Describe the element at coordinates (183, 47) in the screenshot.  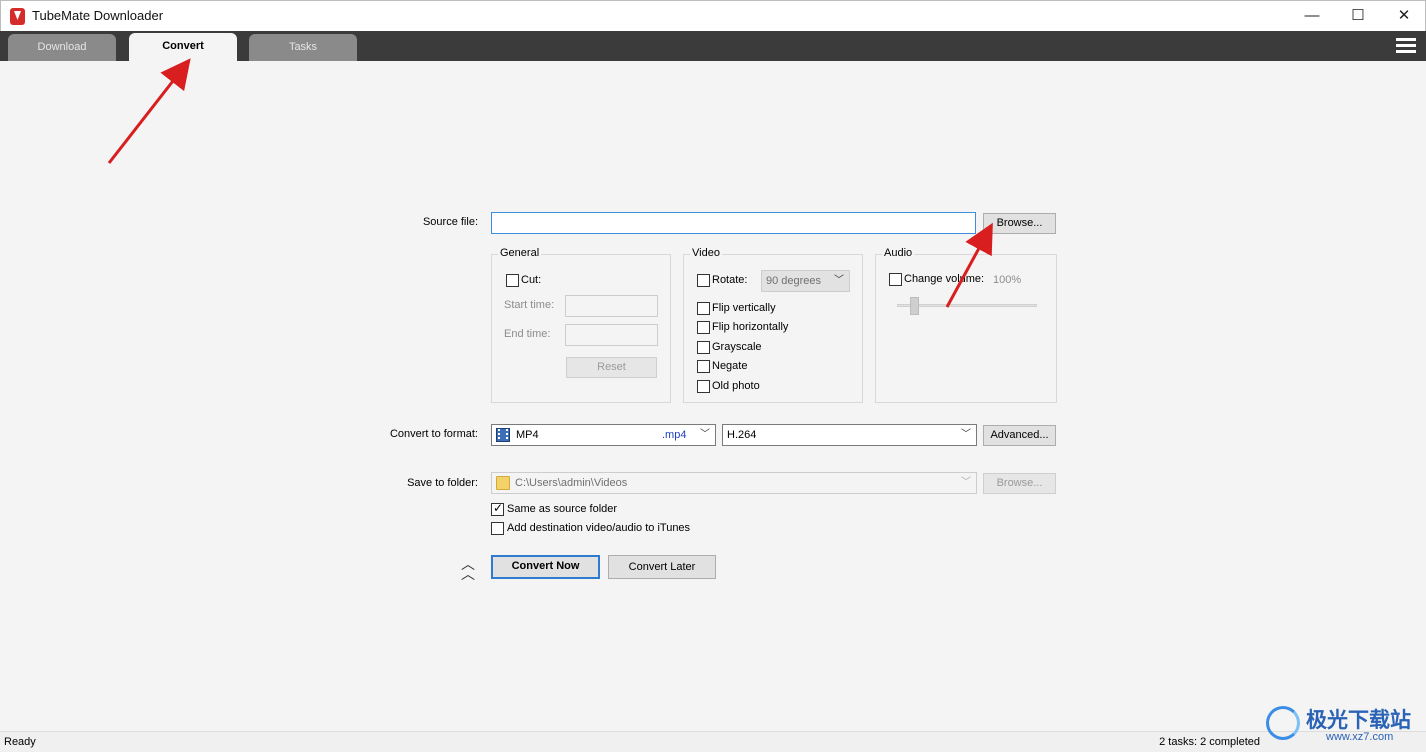
I see `tab-convert: Convert` at that location.